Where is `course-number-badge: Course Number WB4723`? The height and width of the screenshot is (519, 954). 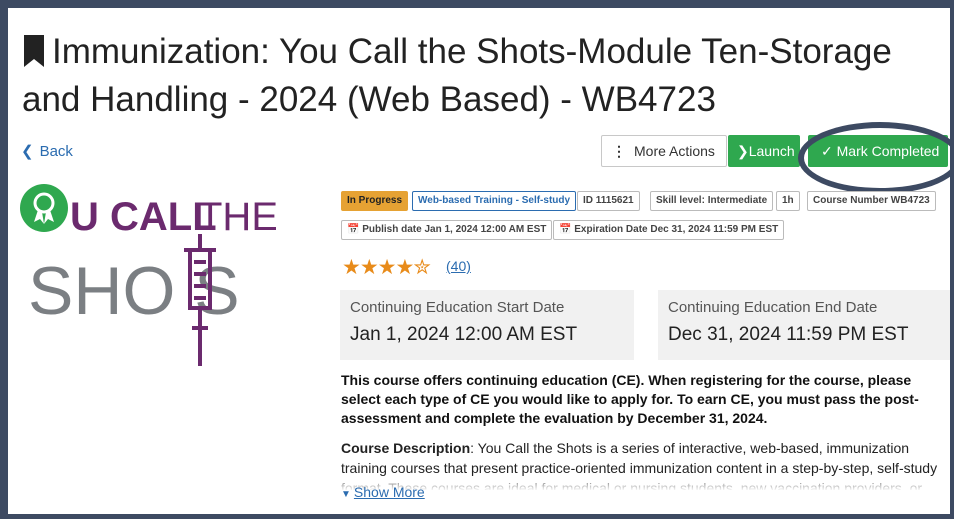
course-number-badge: Course Number WB4723 is located at coordinates (871, 201).